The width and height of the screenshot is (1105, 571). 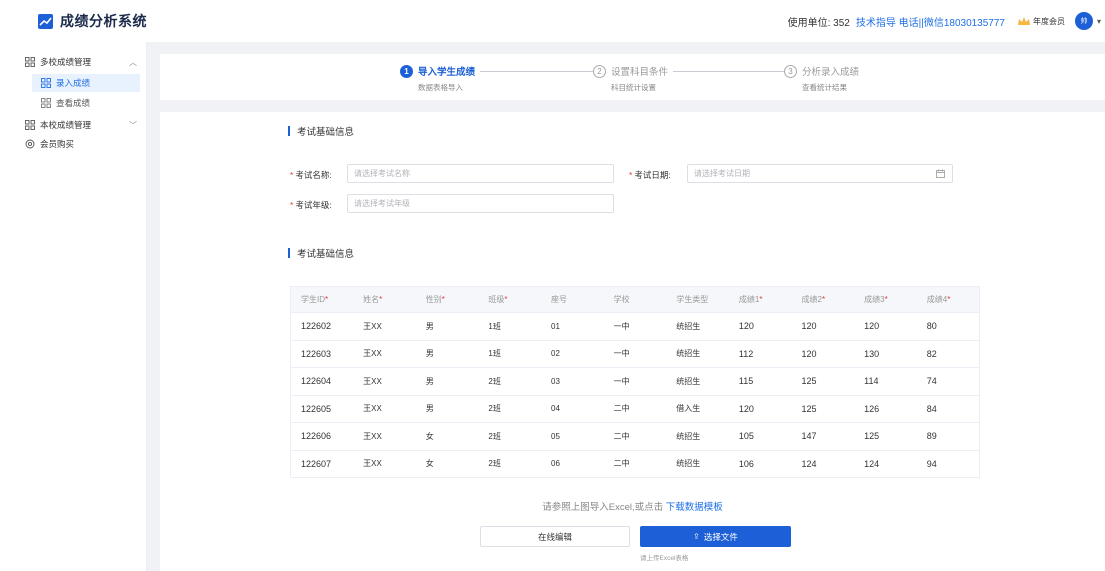 I want to click on column-header: 成绩4*, so click(x=948, y=299).